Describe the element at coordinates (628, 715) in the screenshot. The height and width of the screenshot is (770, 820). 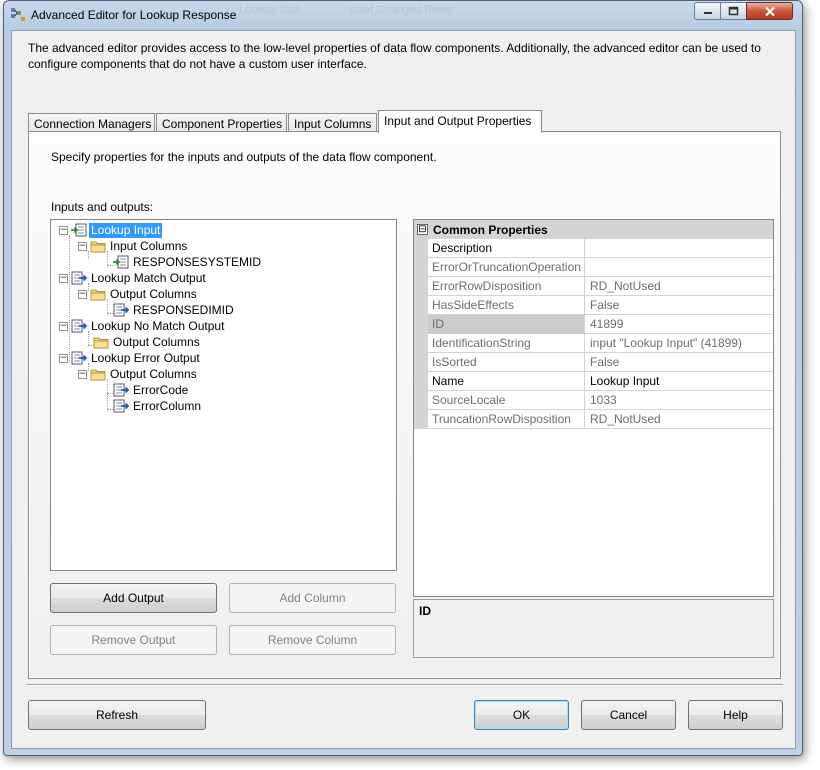
I see `cancel-button: Cancel` at that location.